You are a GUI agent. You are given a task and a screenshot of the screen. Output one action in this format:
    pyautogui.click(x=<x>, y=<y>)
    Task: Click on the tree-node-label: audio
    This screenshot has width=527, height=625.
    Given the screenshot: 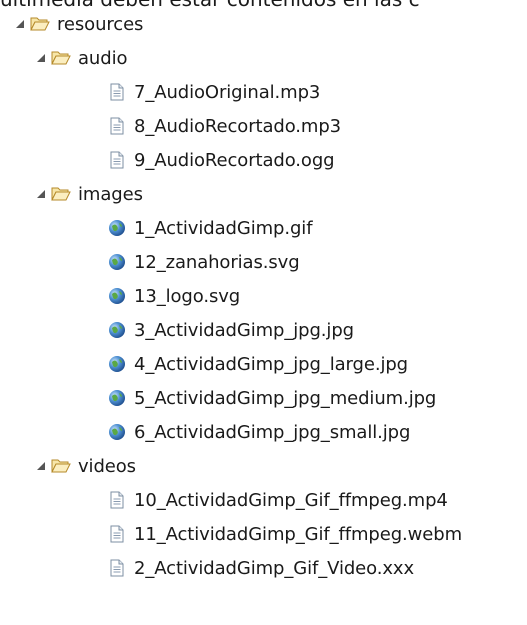 What is the action you would take?
    pyautogui.click(x=103, y=58)
    